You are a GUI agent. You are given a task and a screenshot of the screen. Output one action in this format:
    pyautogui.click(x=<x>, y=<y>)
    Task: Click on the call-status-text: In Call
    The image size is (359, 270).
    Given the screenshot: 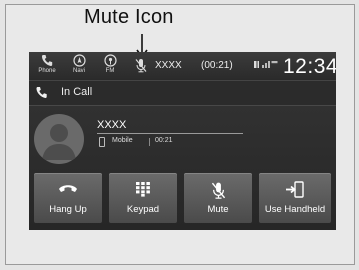 What is the action you would take?
    pyautogui.click(x=77, y=92)
    